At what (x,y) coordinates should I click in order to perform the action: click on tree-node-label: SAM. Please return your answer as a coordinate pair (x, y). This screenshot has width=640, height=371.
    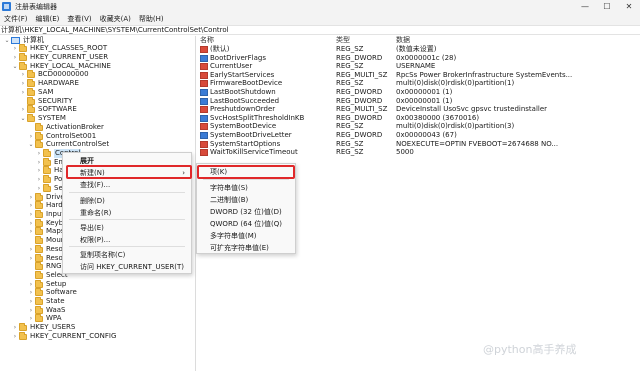
    Looking at the image, I should click on (46, 92).